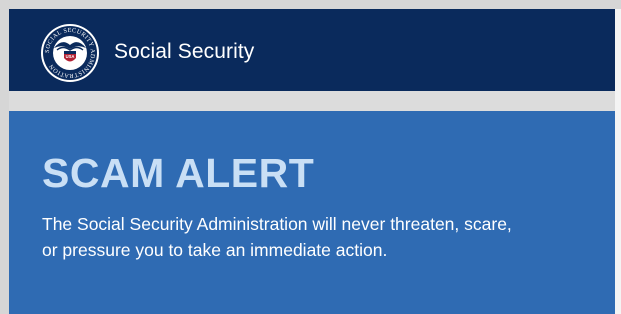  Describe the element at coordinates (315, 101) in the screenshot. I see `header-divider-band` at that location.